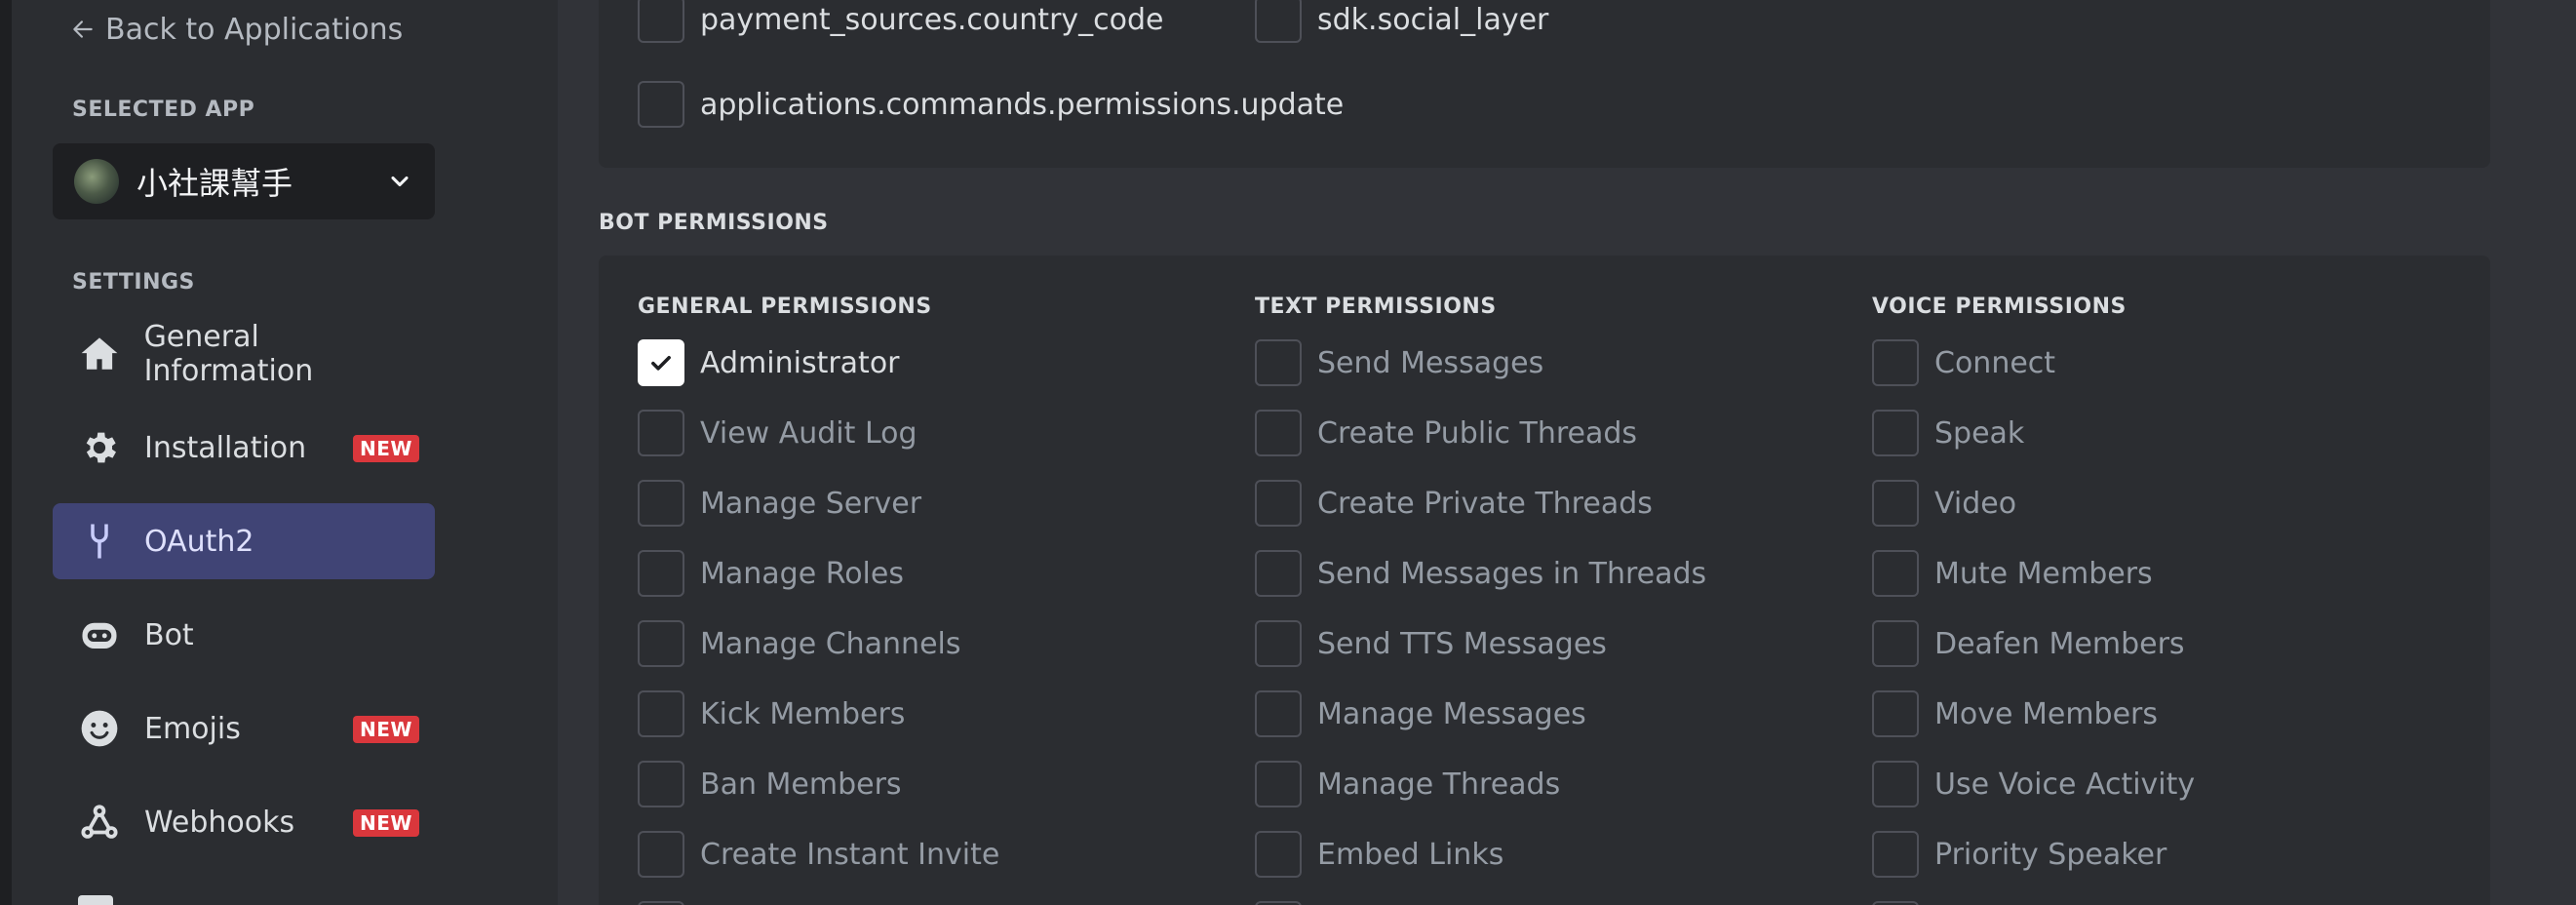  I want to click on permission-ban-members: Ban Members, so click(770, 784).